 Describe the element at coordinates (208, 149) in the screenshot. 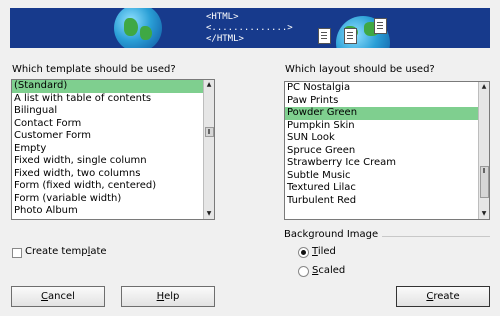

I see `template-scrollbar: ▲ ▼` at that location.